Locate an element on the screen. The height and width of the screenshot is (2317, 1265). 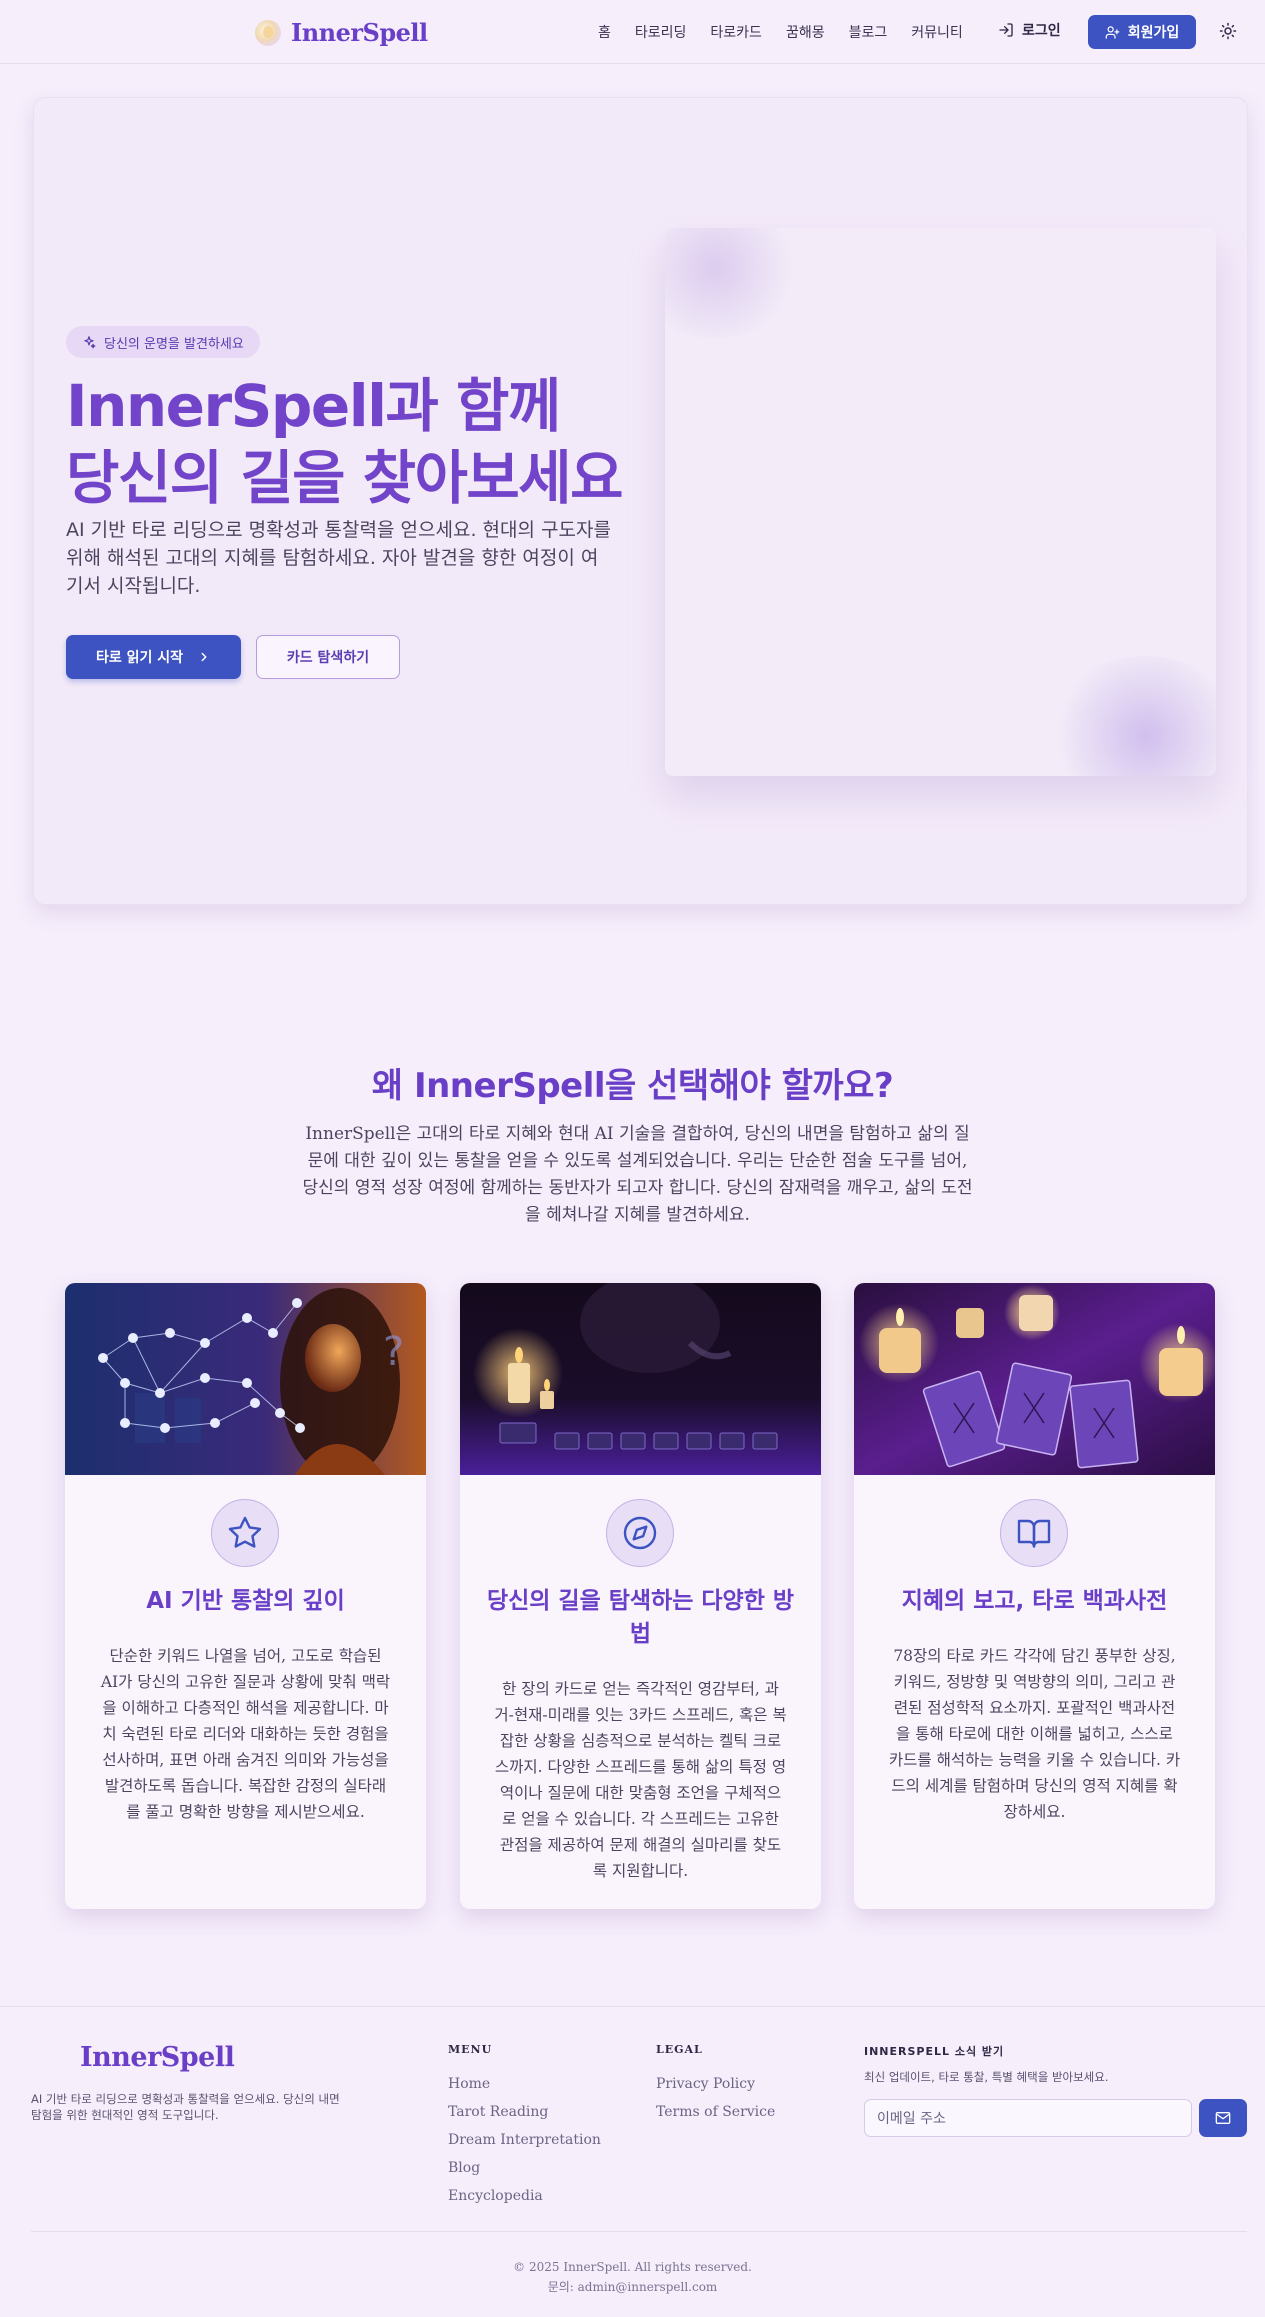
star-icon is located at coordinates (245, 1532).